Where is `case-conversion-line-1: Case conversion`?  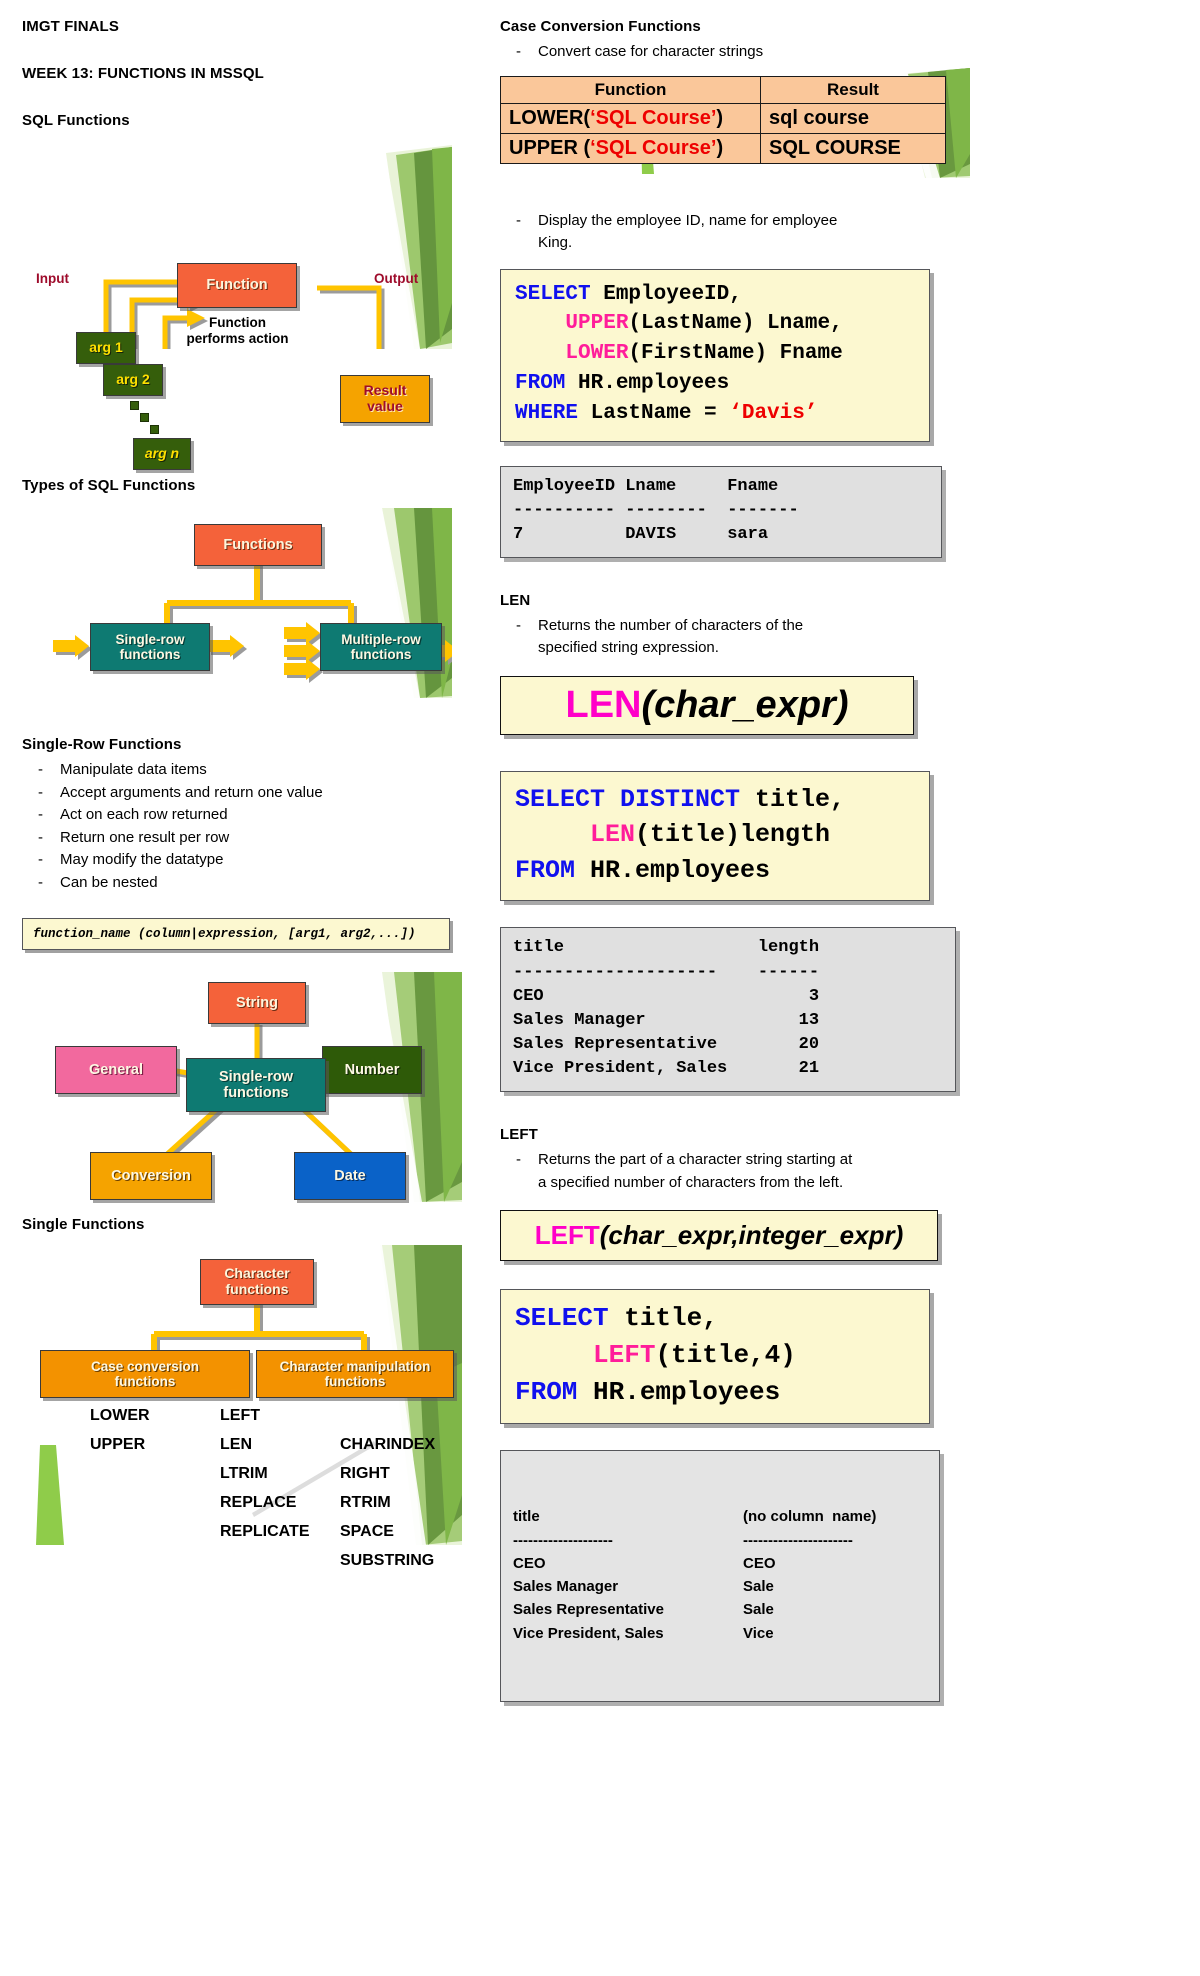
case-conversion-line-1: Case conversion is located at coordinates (145, 1366).